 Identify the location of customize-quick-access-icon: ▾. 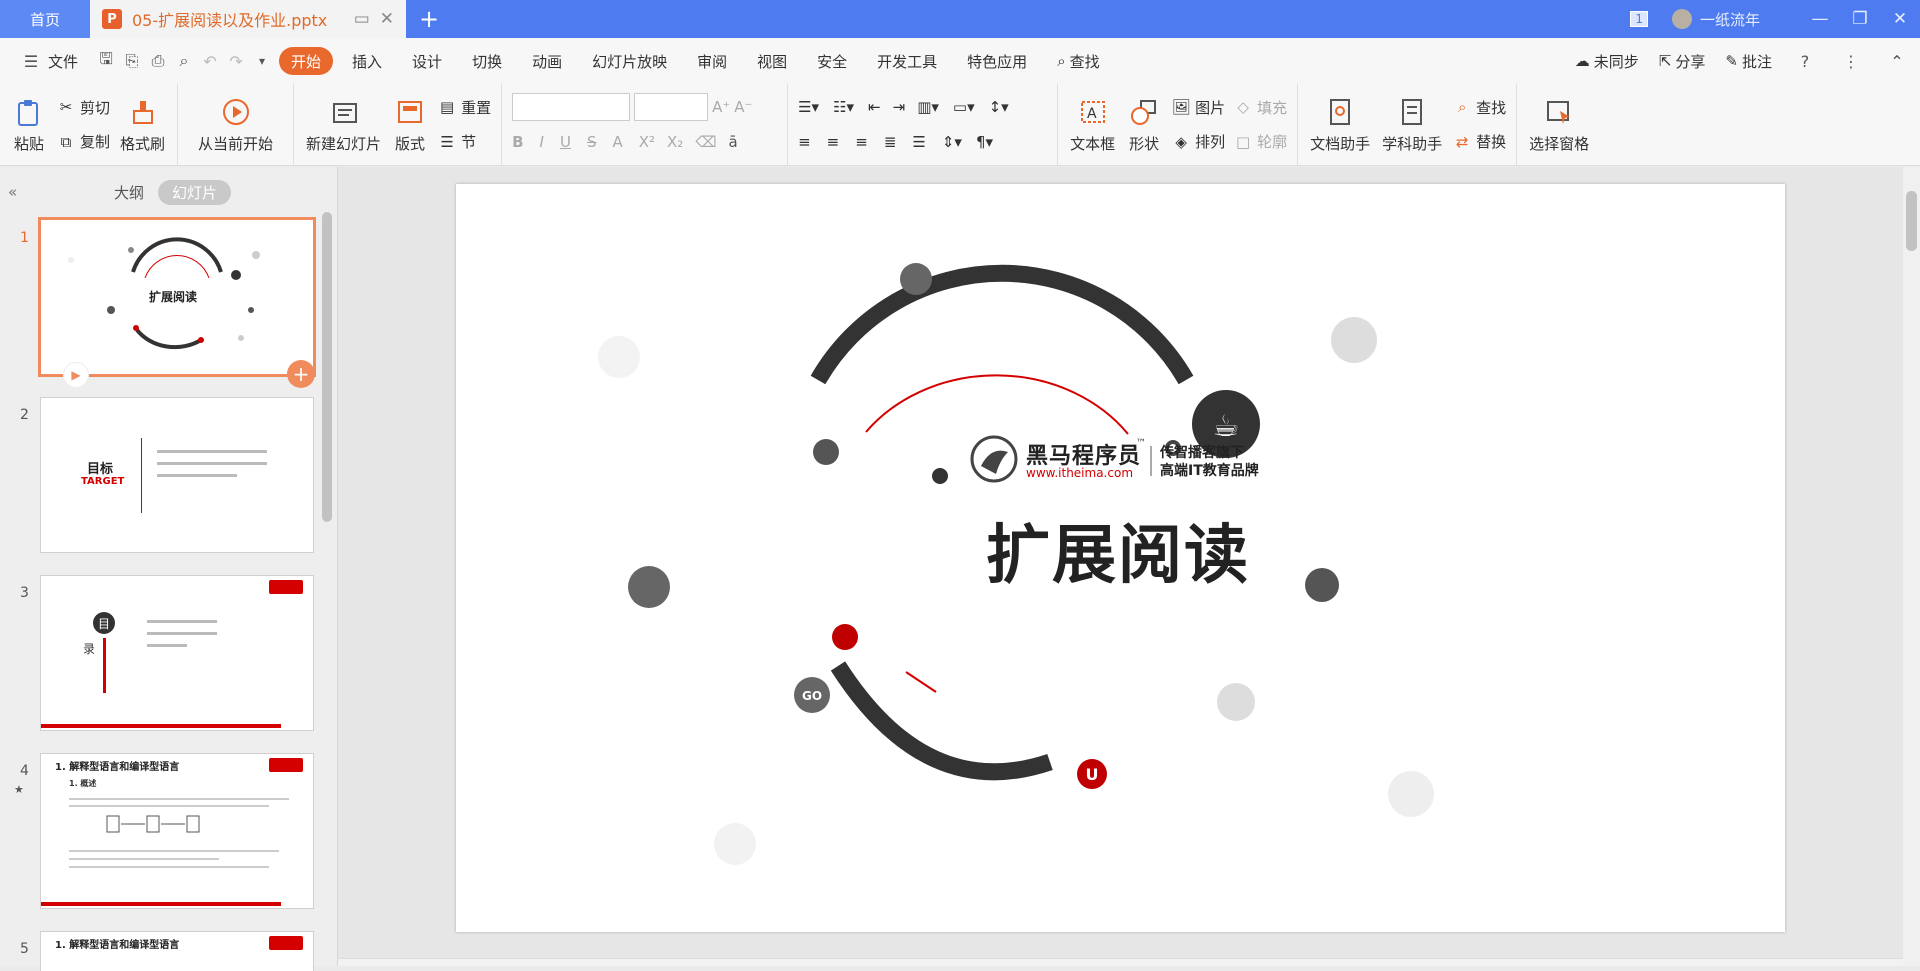
(262, 61).